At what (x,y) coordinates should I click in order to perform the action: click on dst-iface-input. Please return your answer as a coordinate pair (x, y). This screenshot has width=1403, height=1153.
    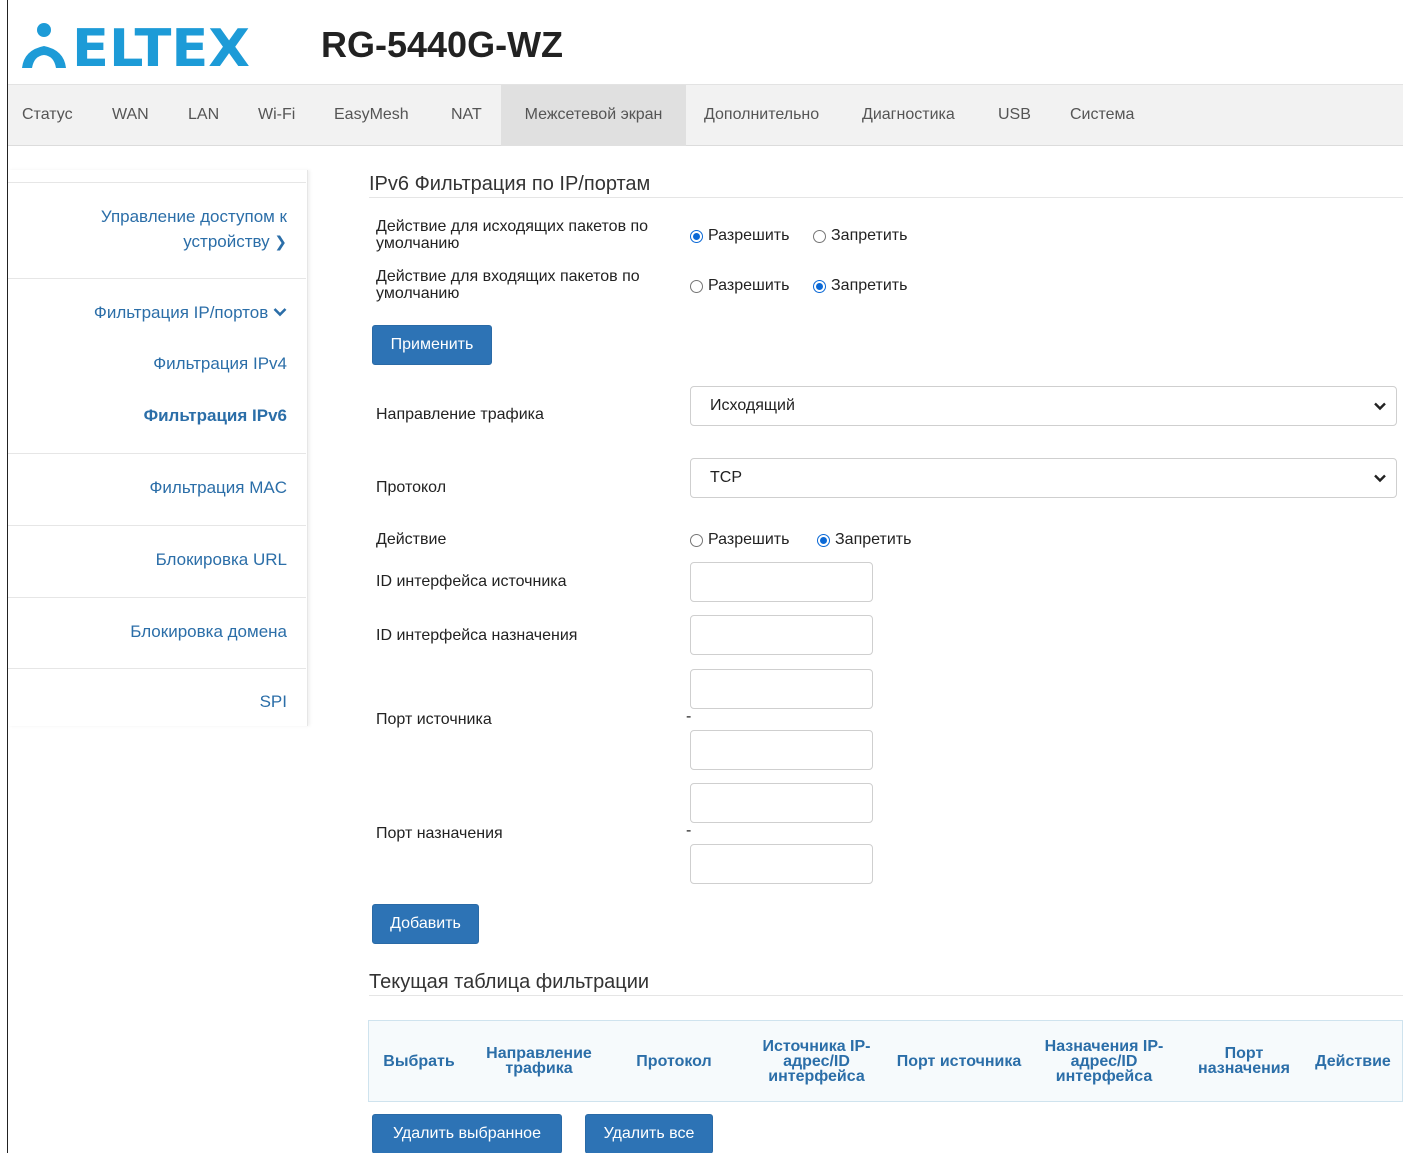
    Looking at the image, I should click on (781, 635).